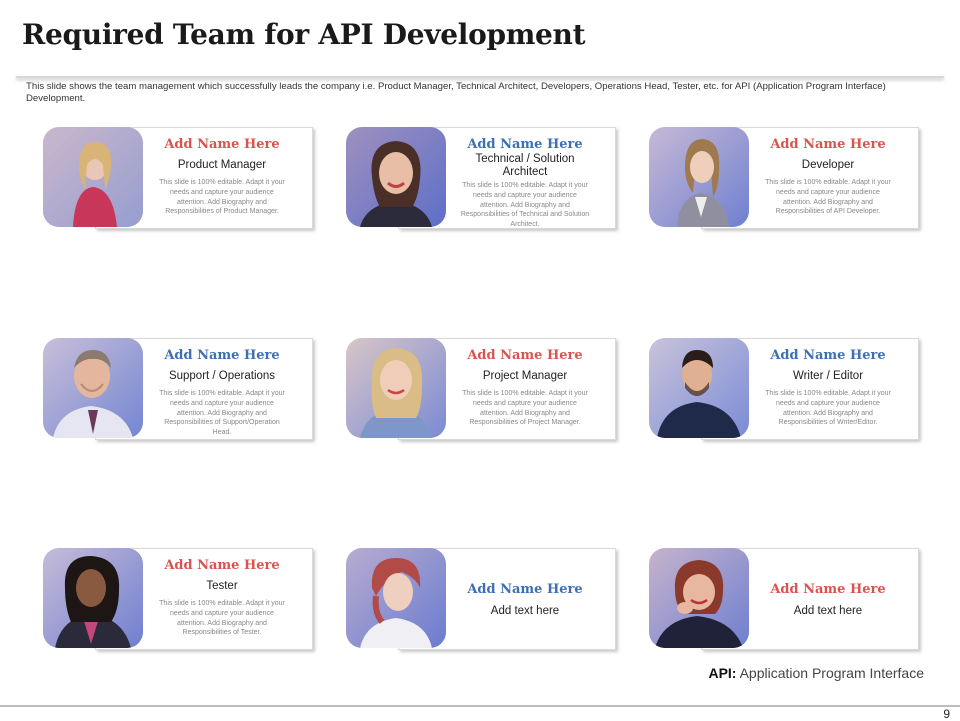 The width and height of the screenshot is (960, 721). I want to click on member-role: Technical / Solution Architect, so click(525, 165).